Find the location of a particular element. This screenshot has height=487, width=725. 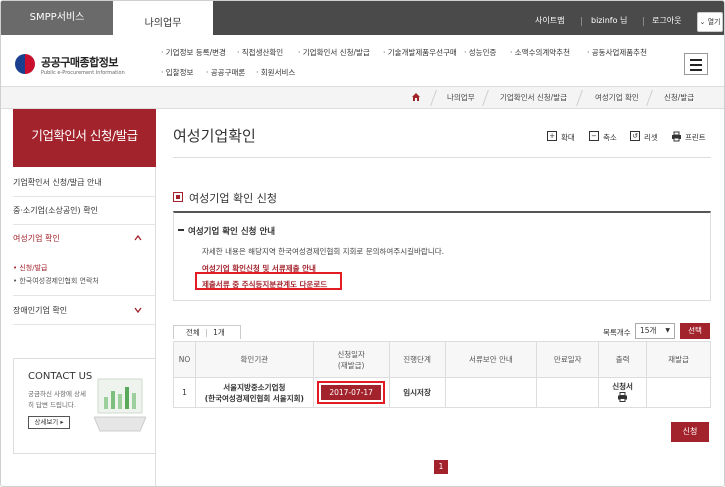

top-bar: SMPP서비스 나의업무 사이트맵 bizinfo 님 로그아웃 ⌄ 열기 is located at coordinates (362, 18).